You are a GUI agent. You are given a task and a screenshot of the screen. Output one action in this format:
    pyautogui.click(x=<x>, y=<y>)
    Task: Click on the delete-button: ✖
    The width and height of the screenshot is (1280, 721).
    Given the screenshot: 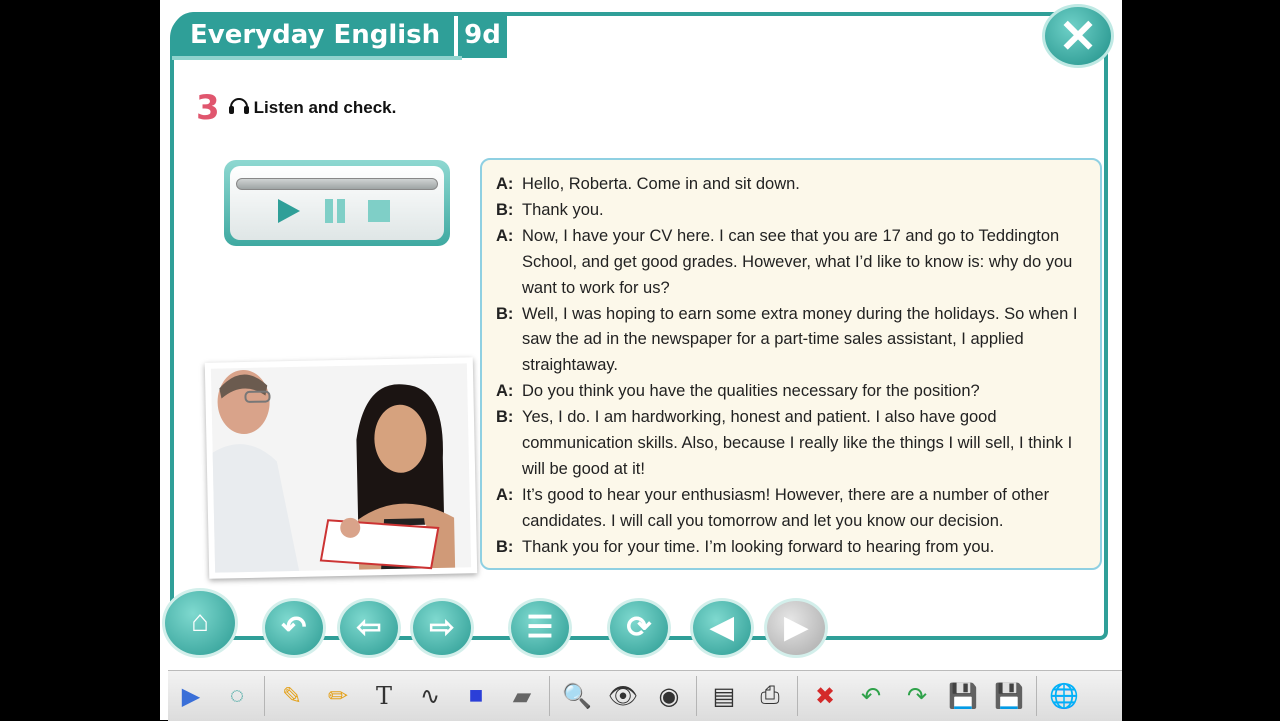 What is the action you would take?
    pyautogui.click(x=825, y=696)
    